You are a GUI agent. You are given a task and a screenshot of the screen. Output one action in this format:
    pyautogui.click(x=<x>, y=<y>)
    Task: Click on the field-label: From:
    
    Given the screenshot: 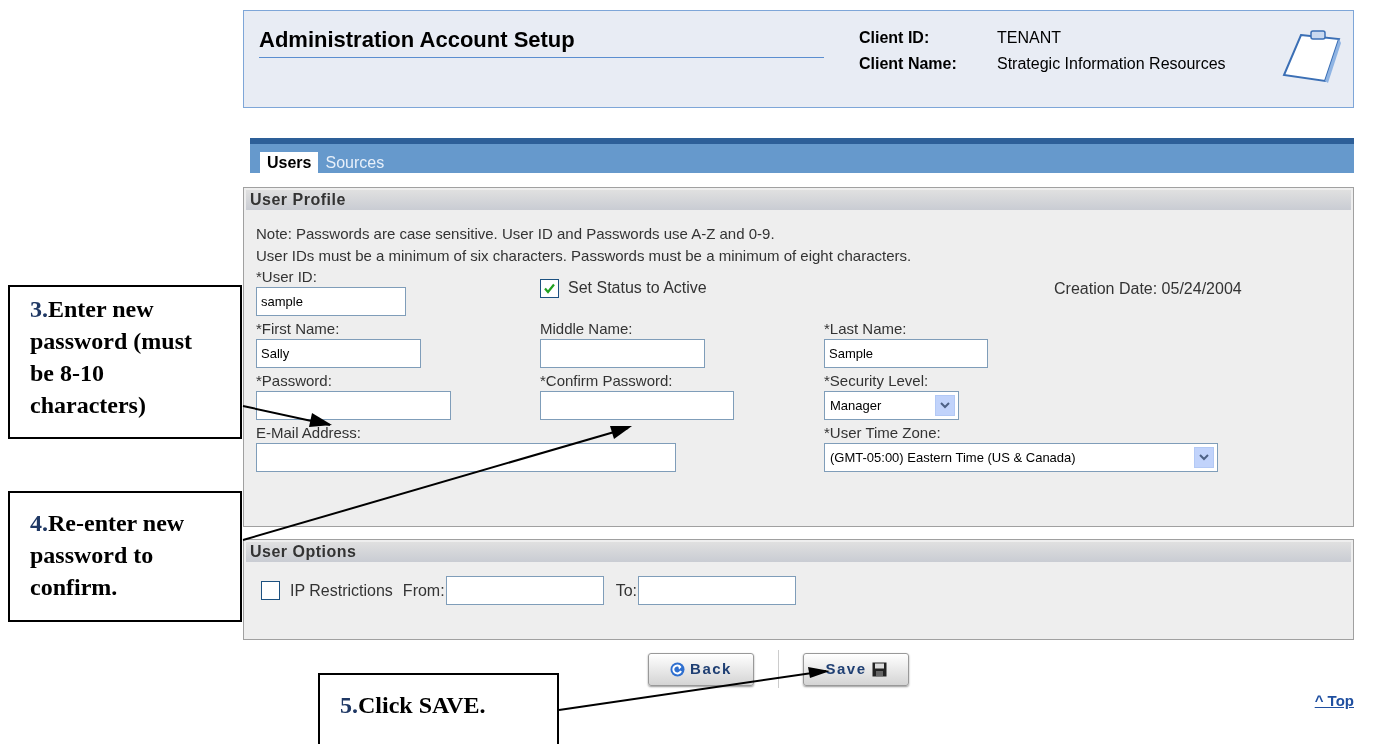 What is the action you would take?
    pyautogui.click(x=423, y=590)
    